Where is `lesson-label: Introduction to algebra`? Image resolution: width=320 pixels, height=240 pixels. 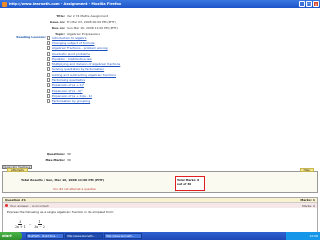 lesson-label: Introduction to algebra is located at coordinates (69, 37).